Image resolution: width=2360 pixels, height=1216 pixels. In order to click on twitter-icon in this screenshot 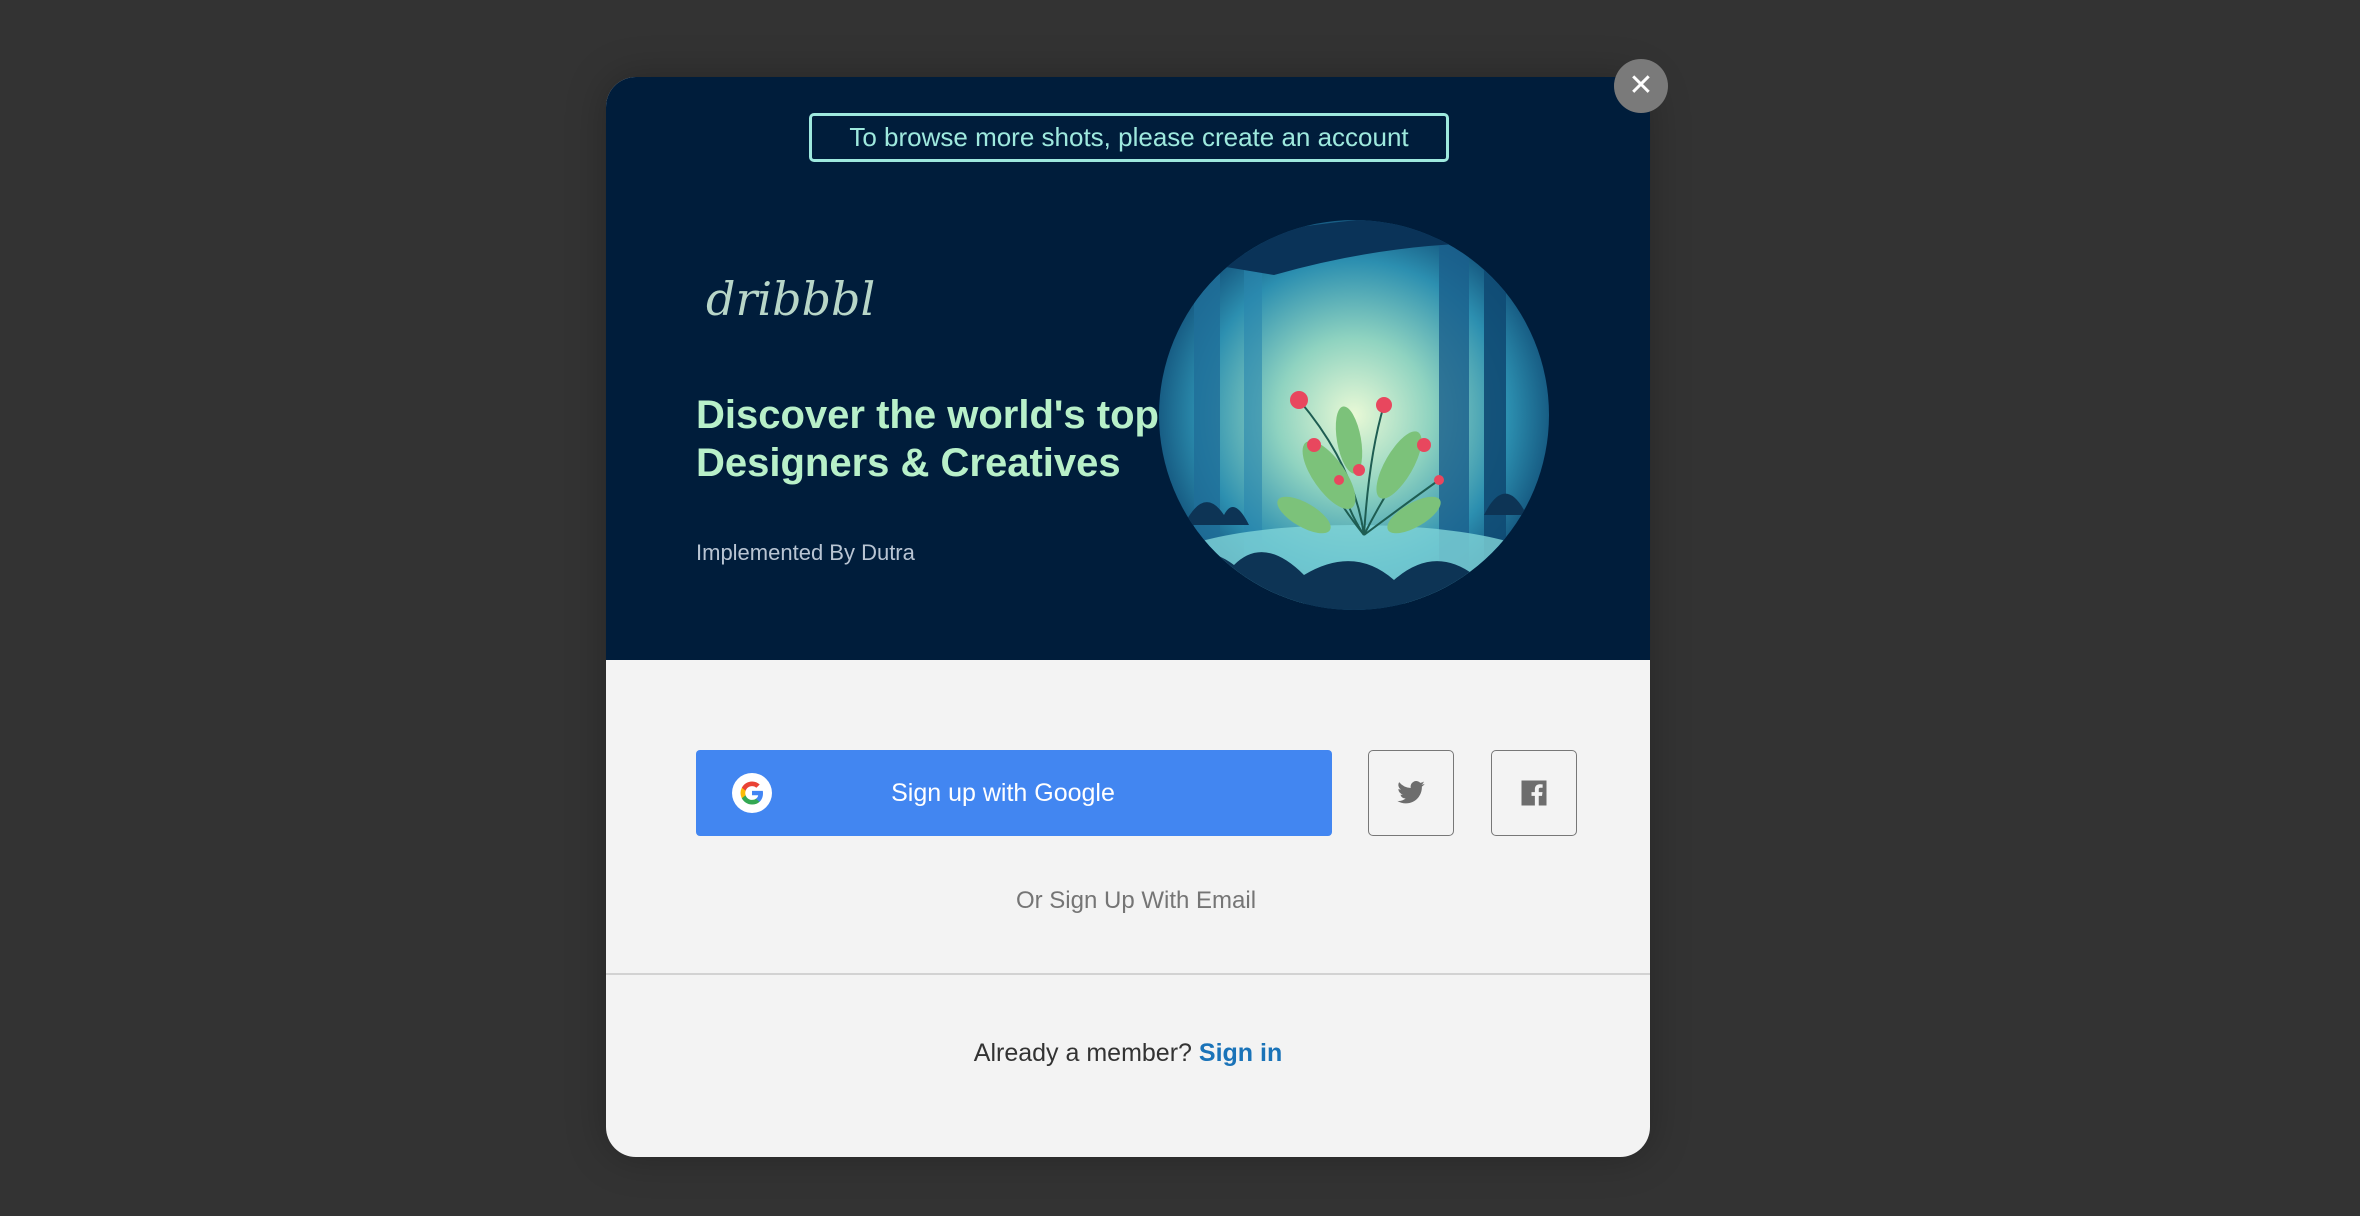, I will do `click(1411, 792)`.